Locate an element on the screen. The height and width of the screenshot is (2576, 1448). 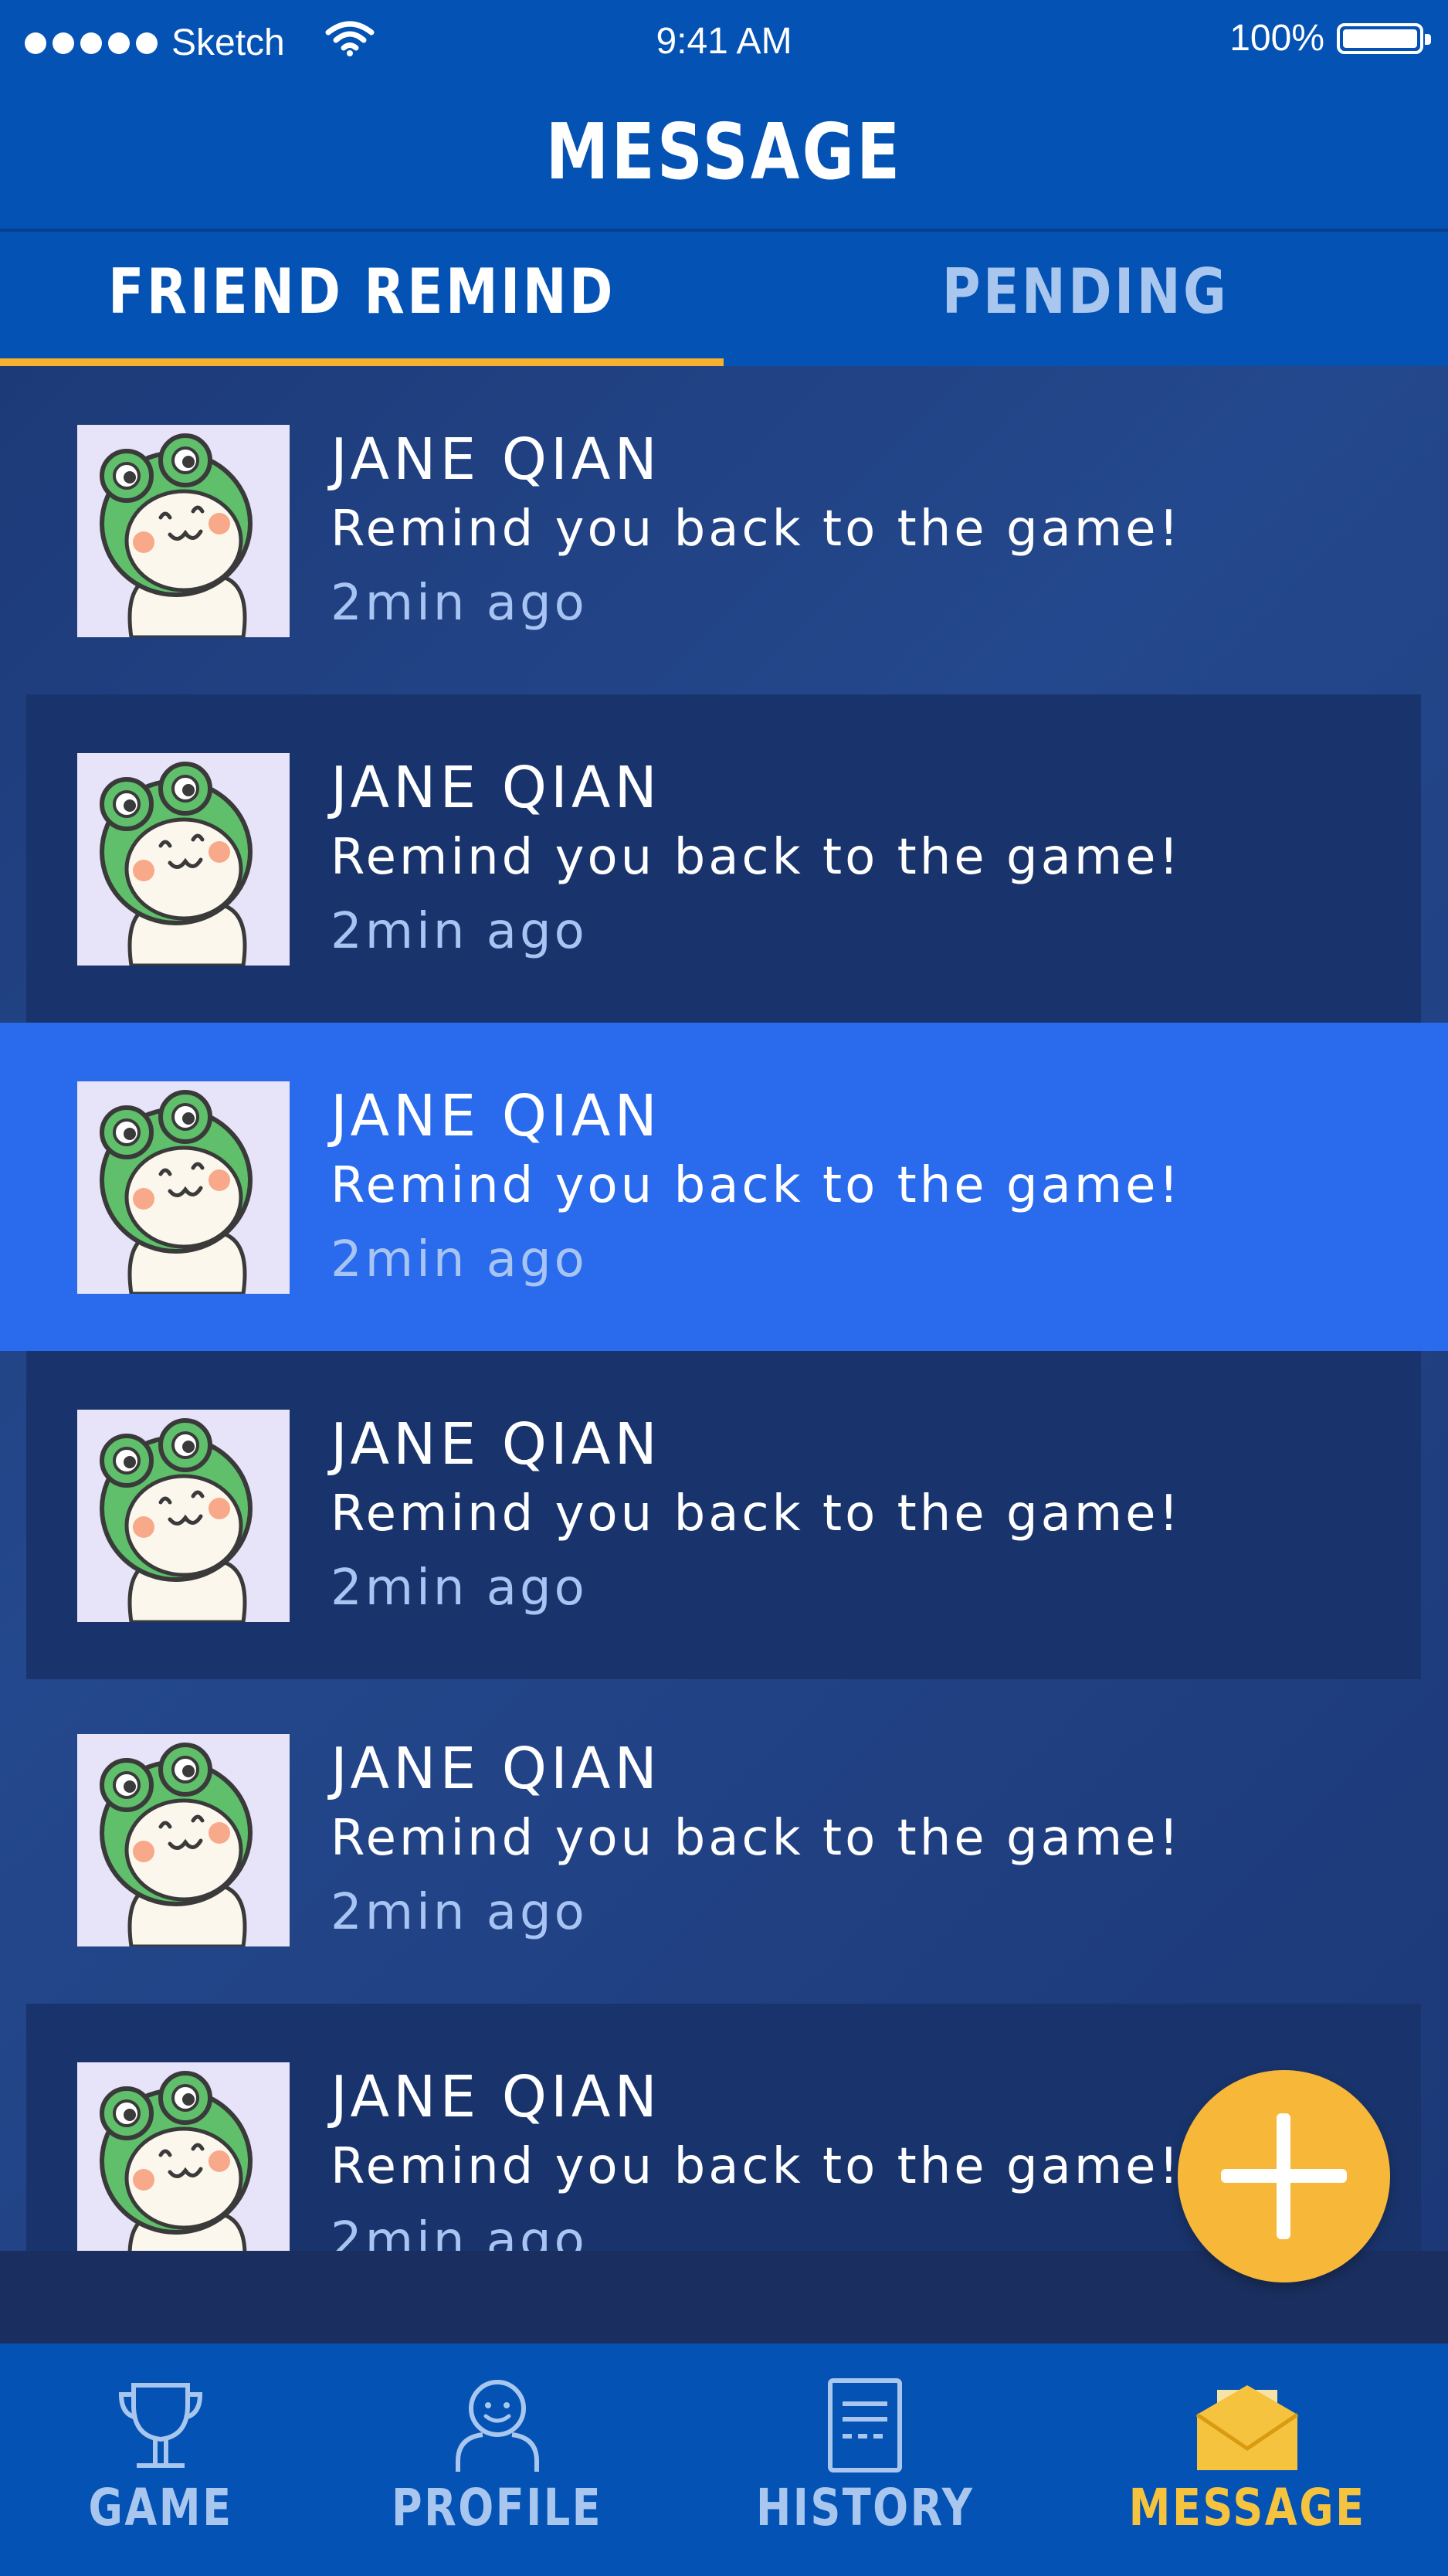
bottom-nav: GAME PROFILE HISTORY MESSAGE is located at coordinates (724, 2460).